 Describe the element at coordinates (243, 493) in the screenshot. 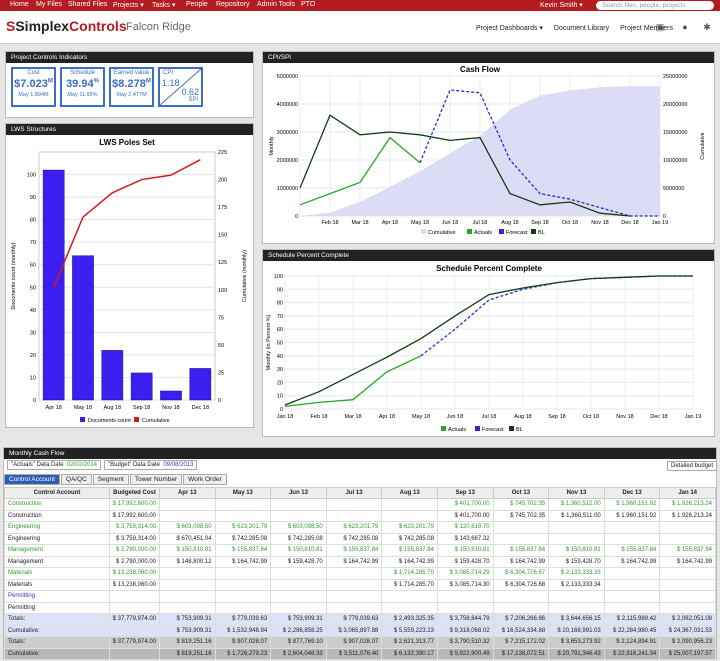

I see `column-header: May 13` at that location.